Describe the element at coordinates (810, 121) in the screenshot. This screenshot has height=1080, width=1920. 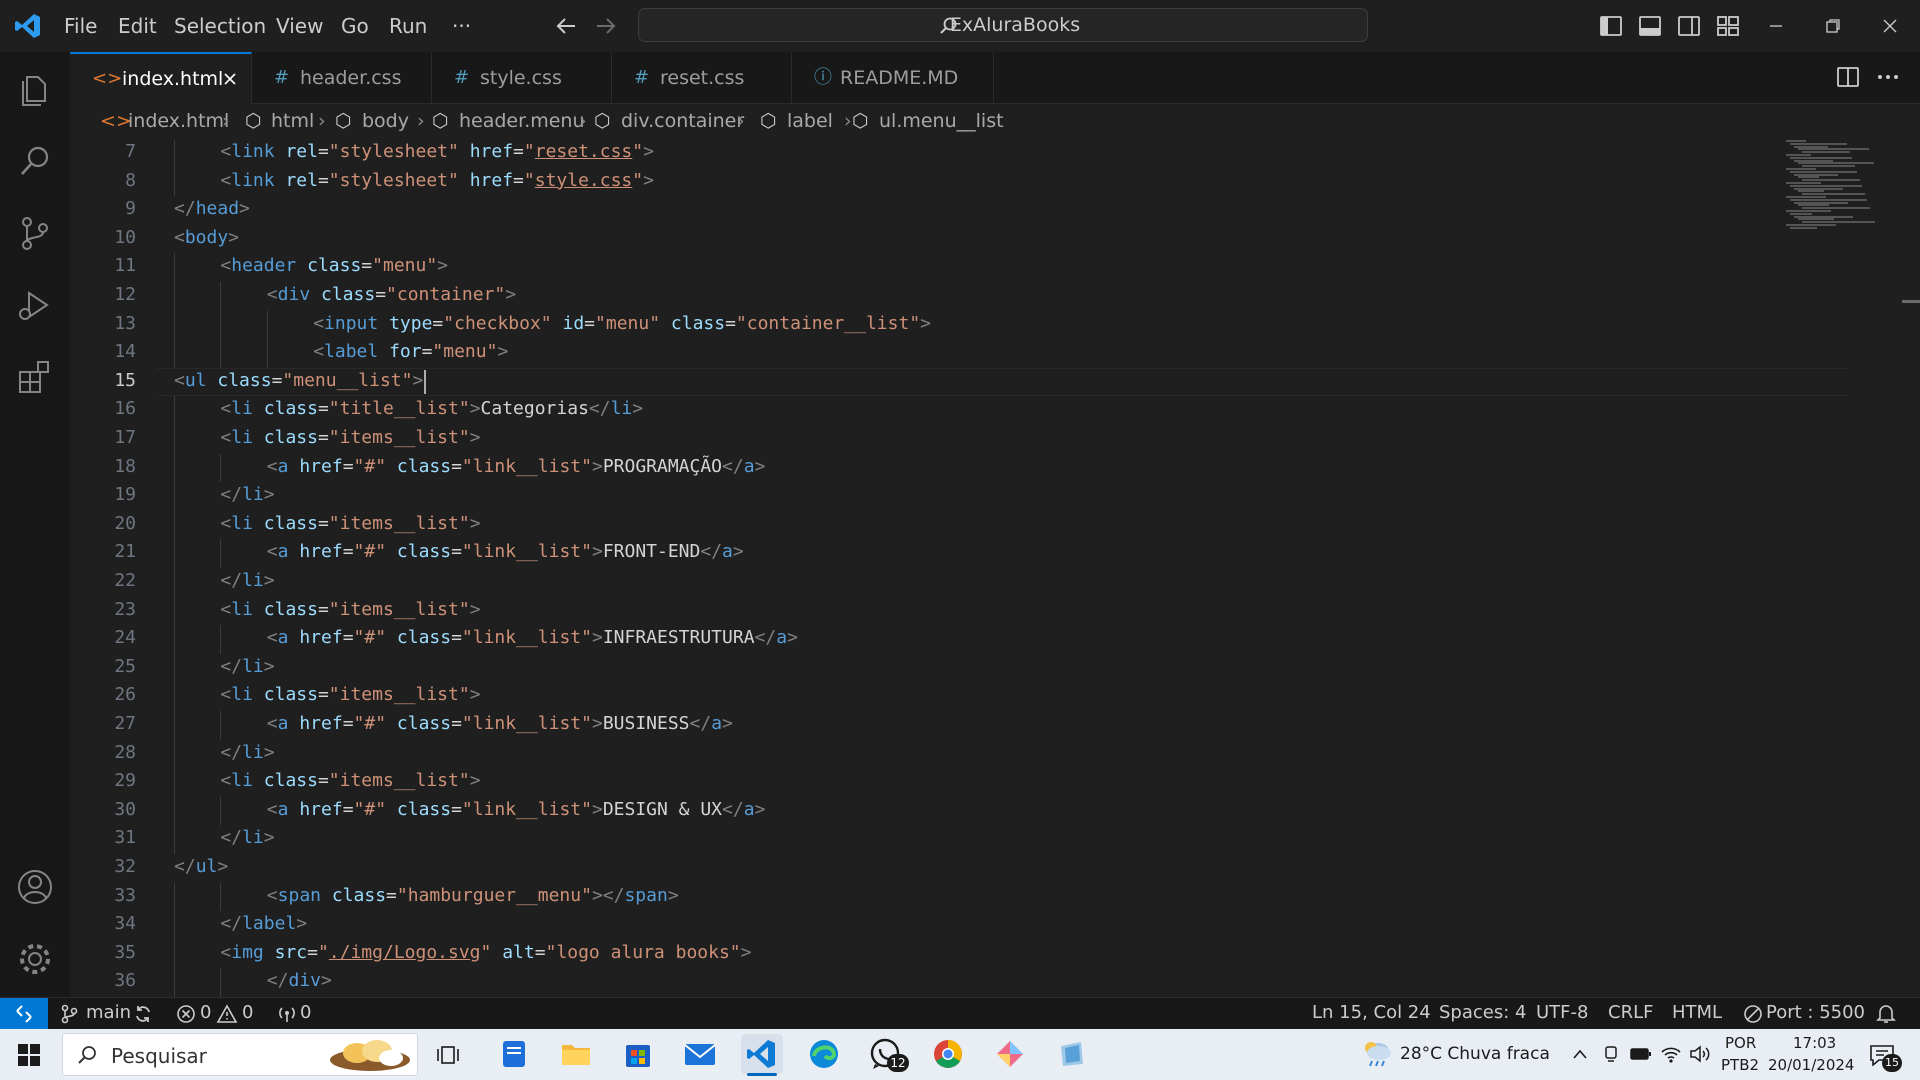
I see `breadcrumb-label: label` at that location.